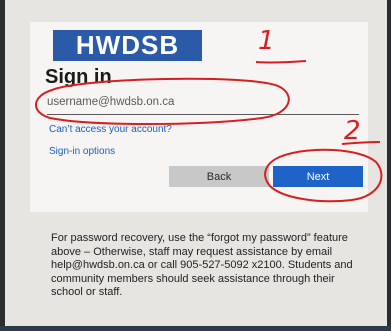  Describe the element at coordinates (127, 45) in the screenshot. I see `hwdsb-logo: HWDSB` at that location.